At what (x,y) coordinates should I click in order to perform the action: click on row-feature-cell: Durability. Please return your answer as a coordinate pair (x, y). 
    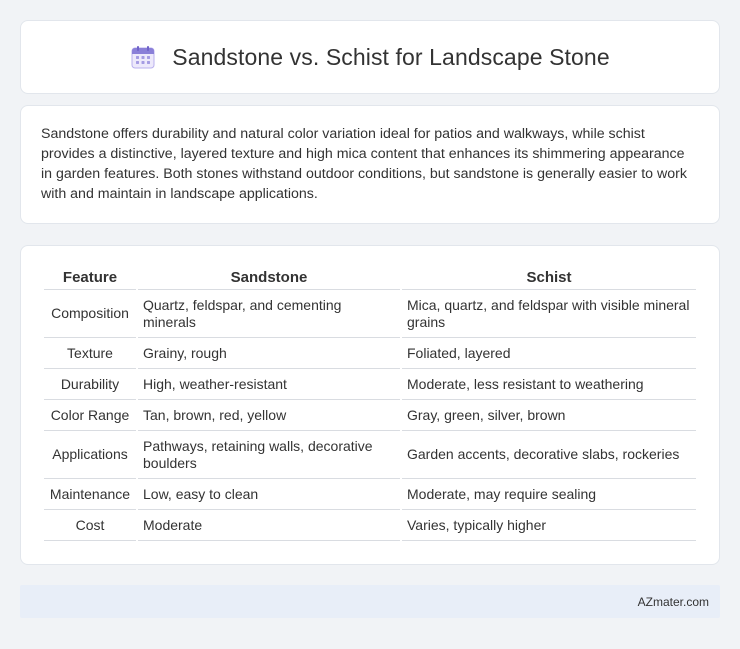
    Looking at the image, I should click on (90, 384).